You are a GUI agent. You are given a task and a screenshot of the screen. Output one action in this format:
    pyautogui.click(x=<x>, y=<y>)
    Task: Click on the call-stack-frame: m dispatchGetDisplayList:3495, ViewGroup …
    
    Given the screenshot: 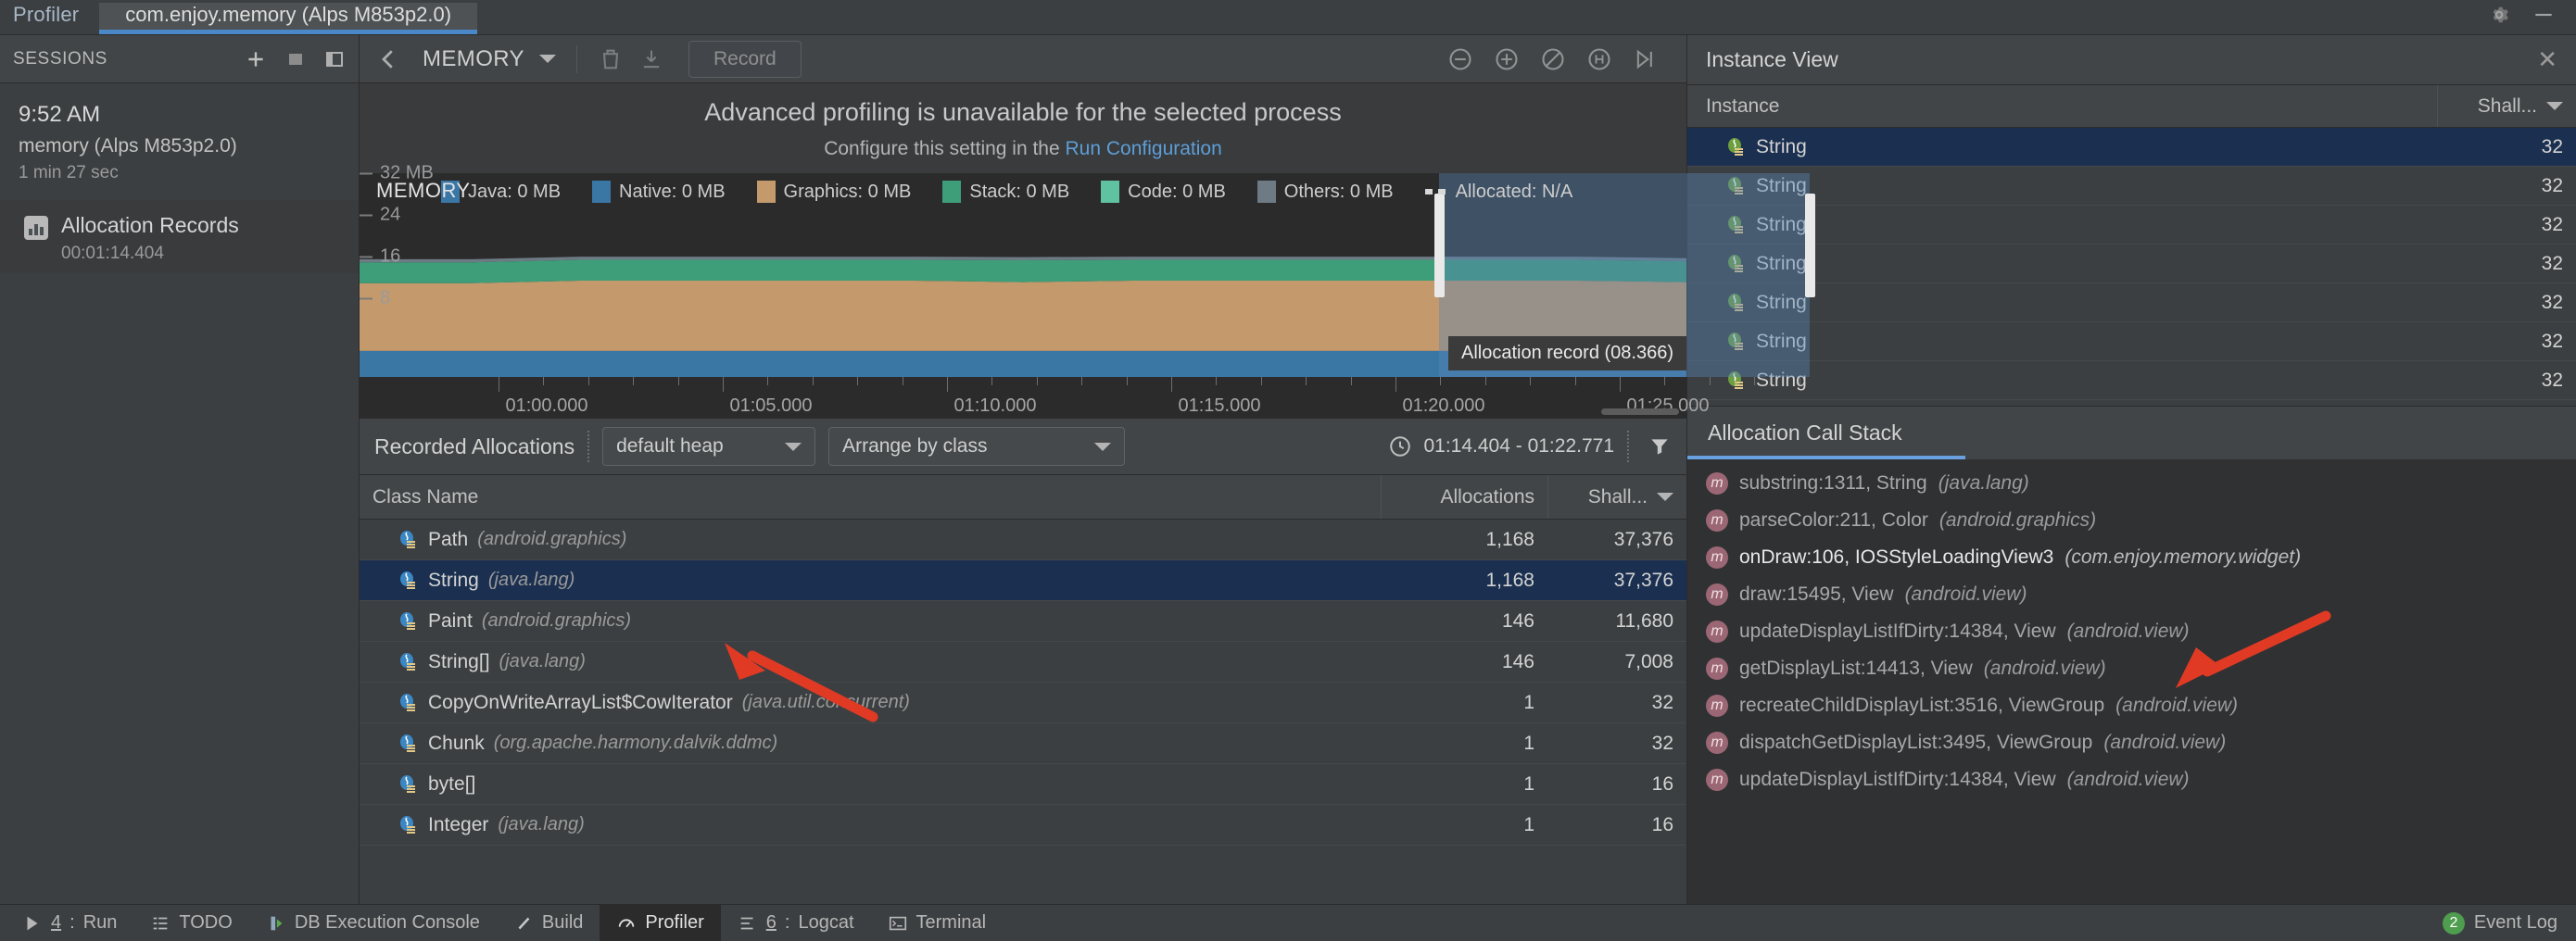 What is the action you would take?
    pyautogui.click(x=2131, y=742)
    